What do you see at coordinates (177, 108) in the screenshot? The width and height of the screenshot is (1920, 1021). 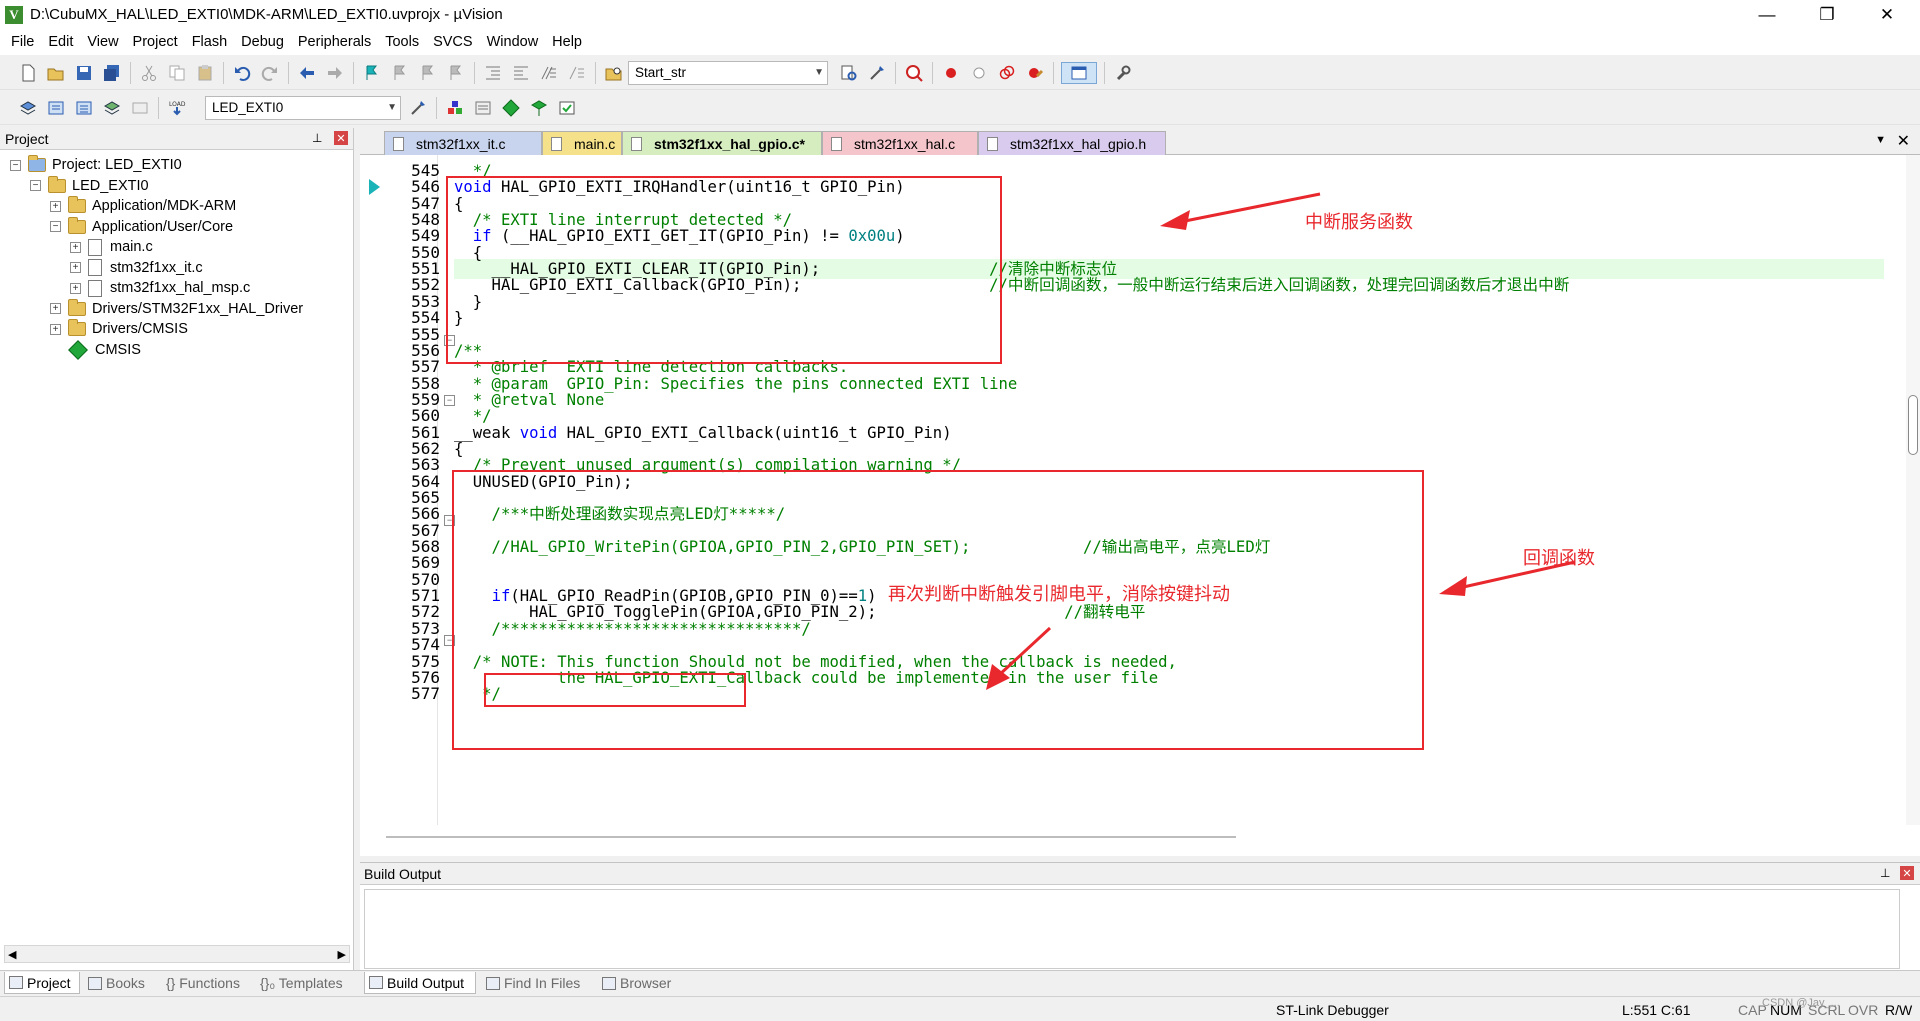 I see `download-load-icon: LOAD` at bounding box center [177, 108].